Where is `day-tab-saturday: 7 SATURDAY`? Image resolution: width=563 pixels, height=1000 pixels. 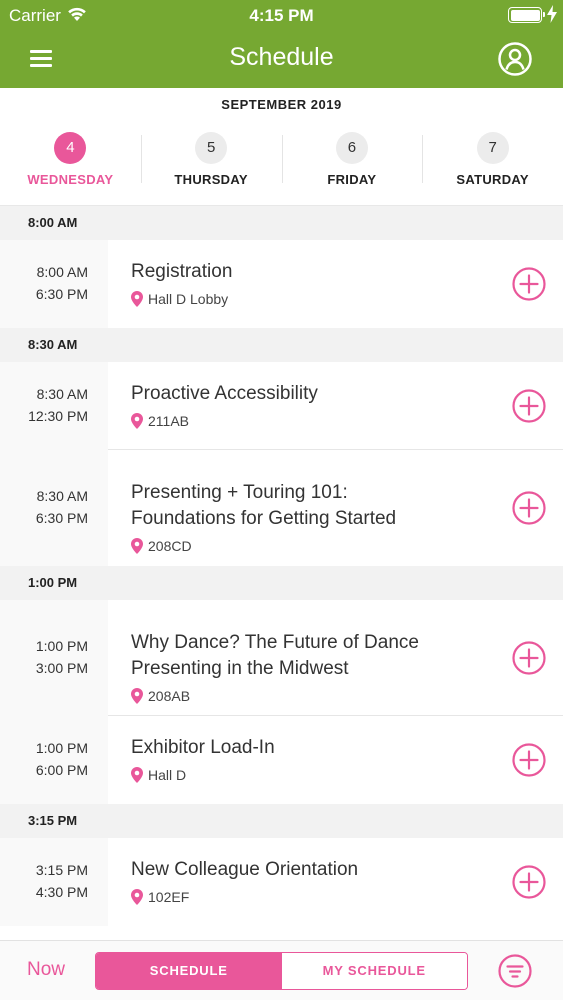
day-tab-saturday: 7 SATURDAY is located at coordinates (492, 162).